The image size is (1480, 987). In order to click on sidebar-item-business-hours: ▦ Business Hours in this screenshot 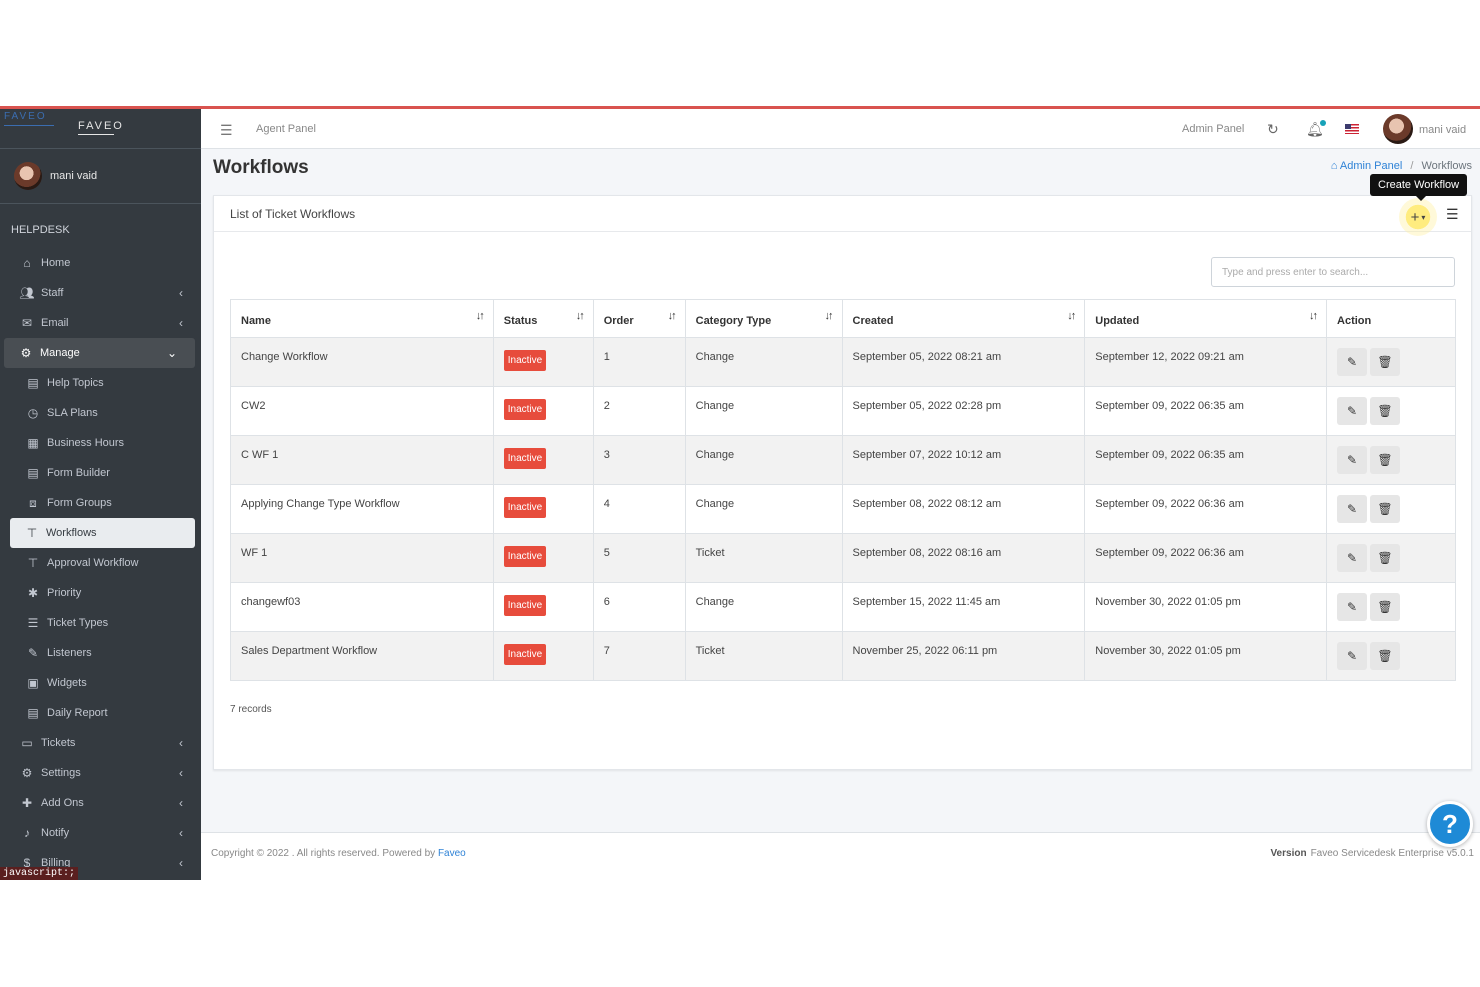, I will do `click(100, 443)`.